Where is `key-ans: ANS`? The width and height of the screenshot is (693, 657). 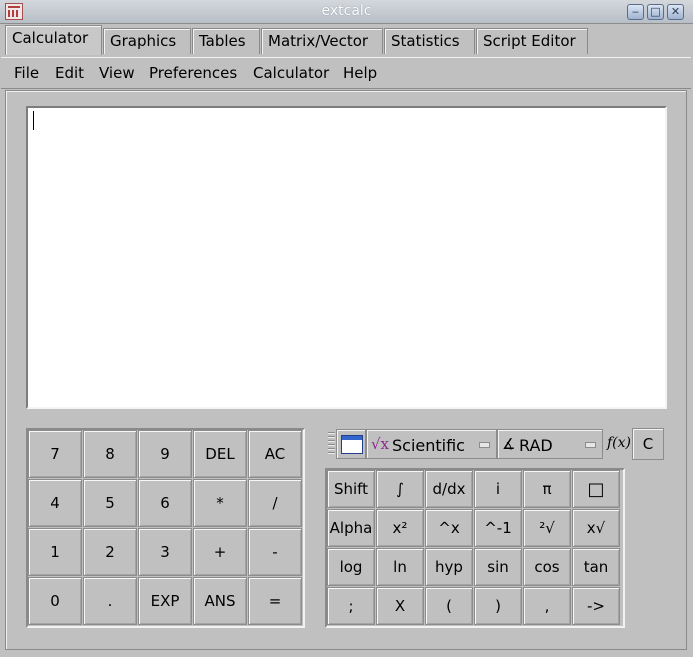 key-ans: ANS is located at coordinates (220, 601).